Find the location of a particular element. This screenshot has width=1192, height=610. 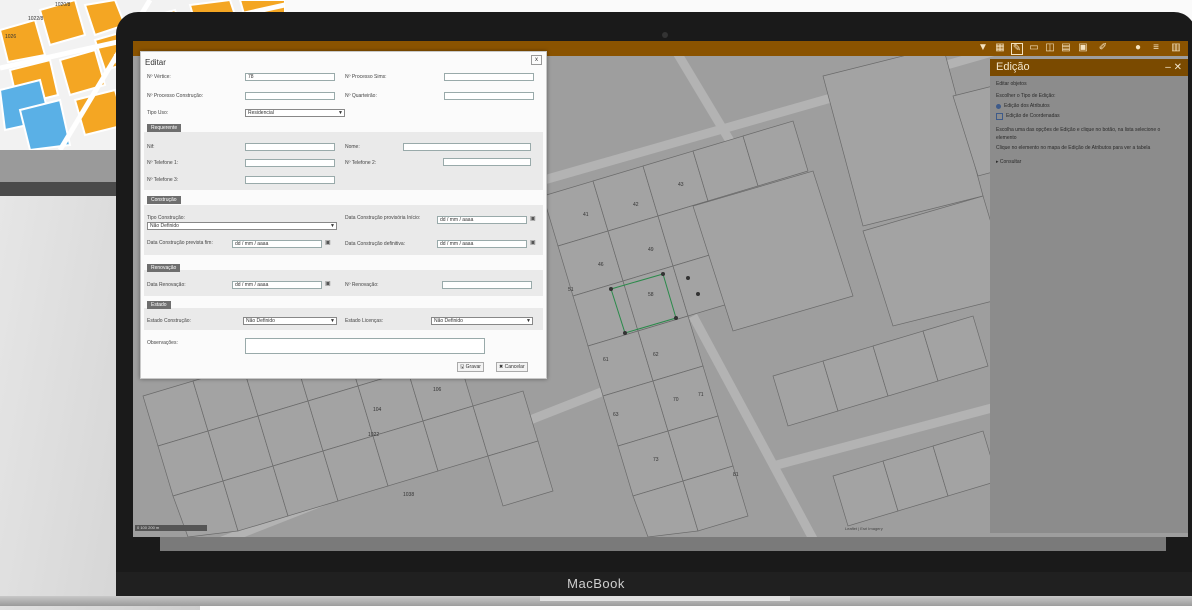

section-title-estado: Estado is located at coordinates (159, 305).